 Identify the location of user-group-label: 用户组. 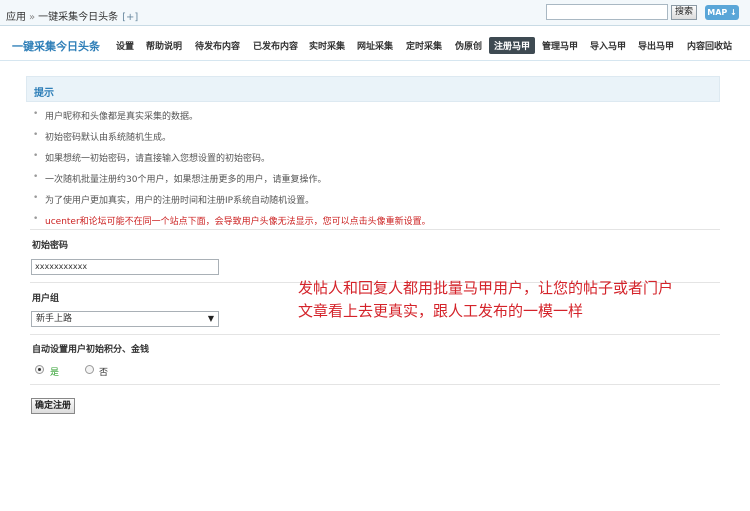
(46, 299).